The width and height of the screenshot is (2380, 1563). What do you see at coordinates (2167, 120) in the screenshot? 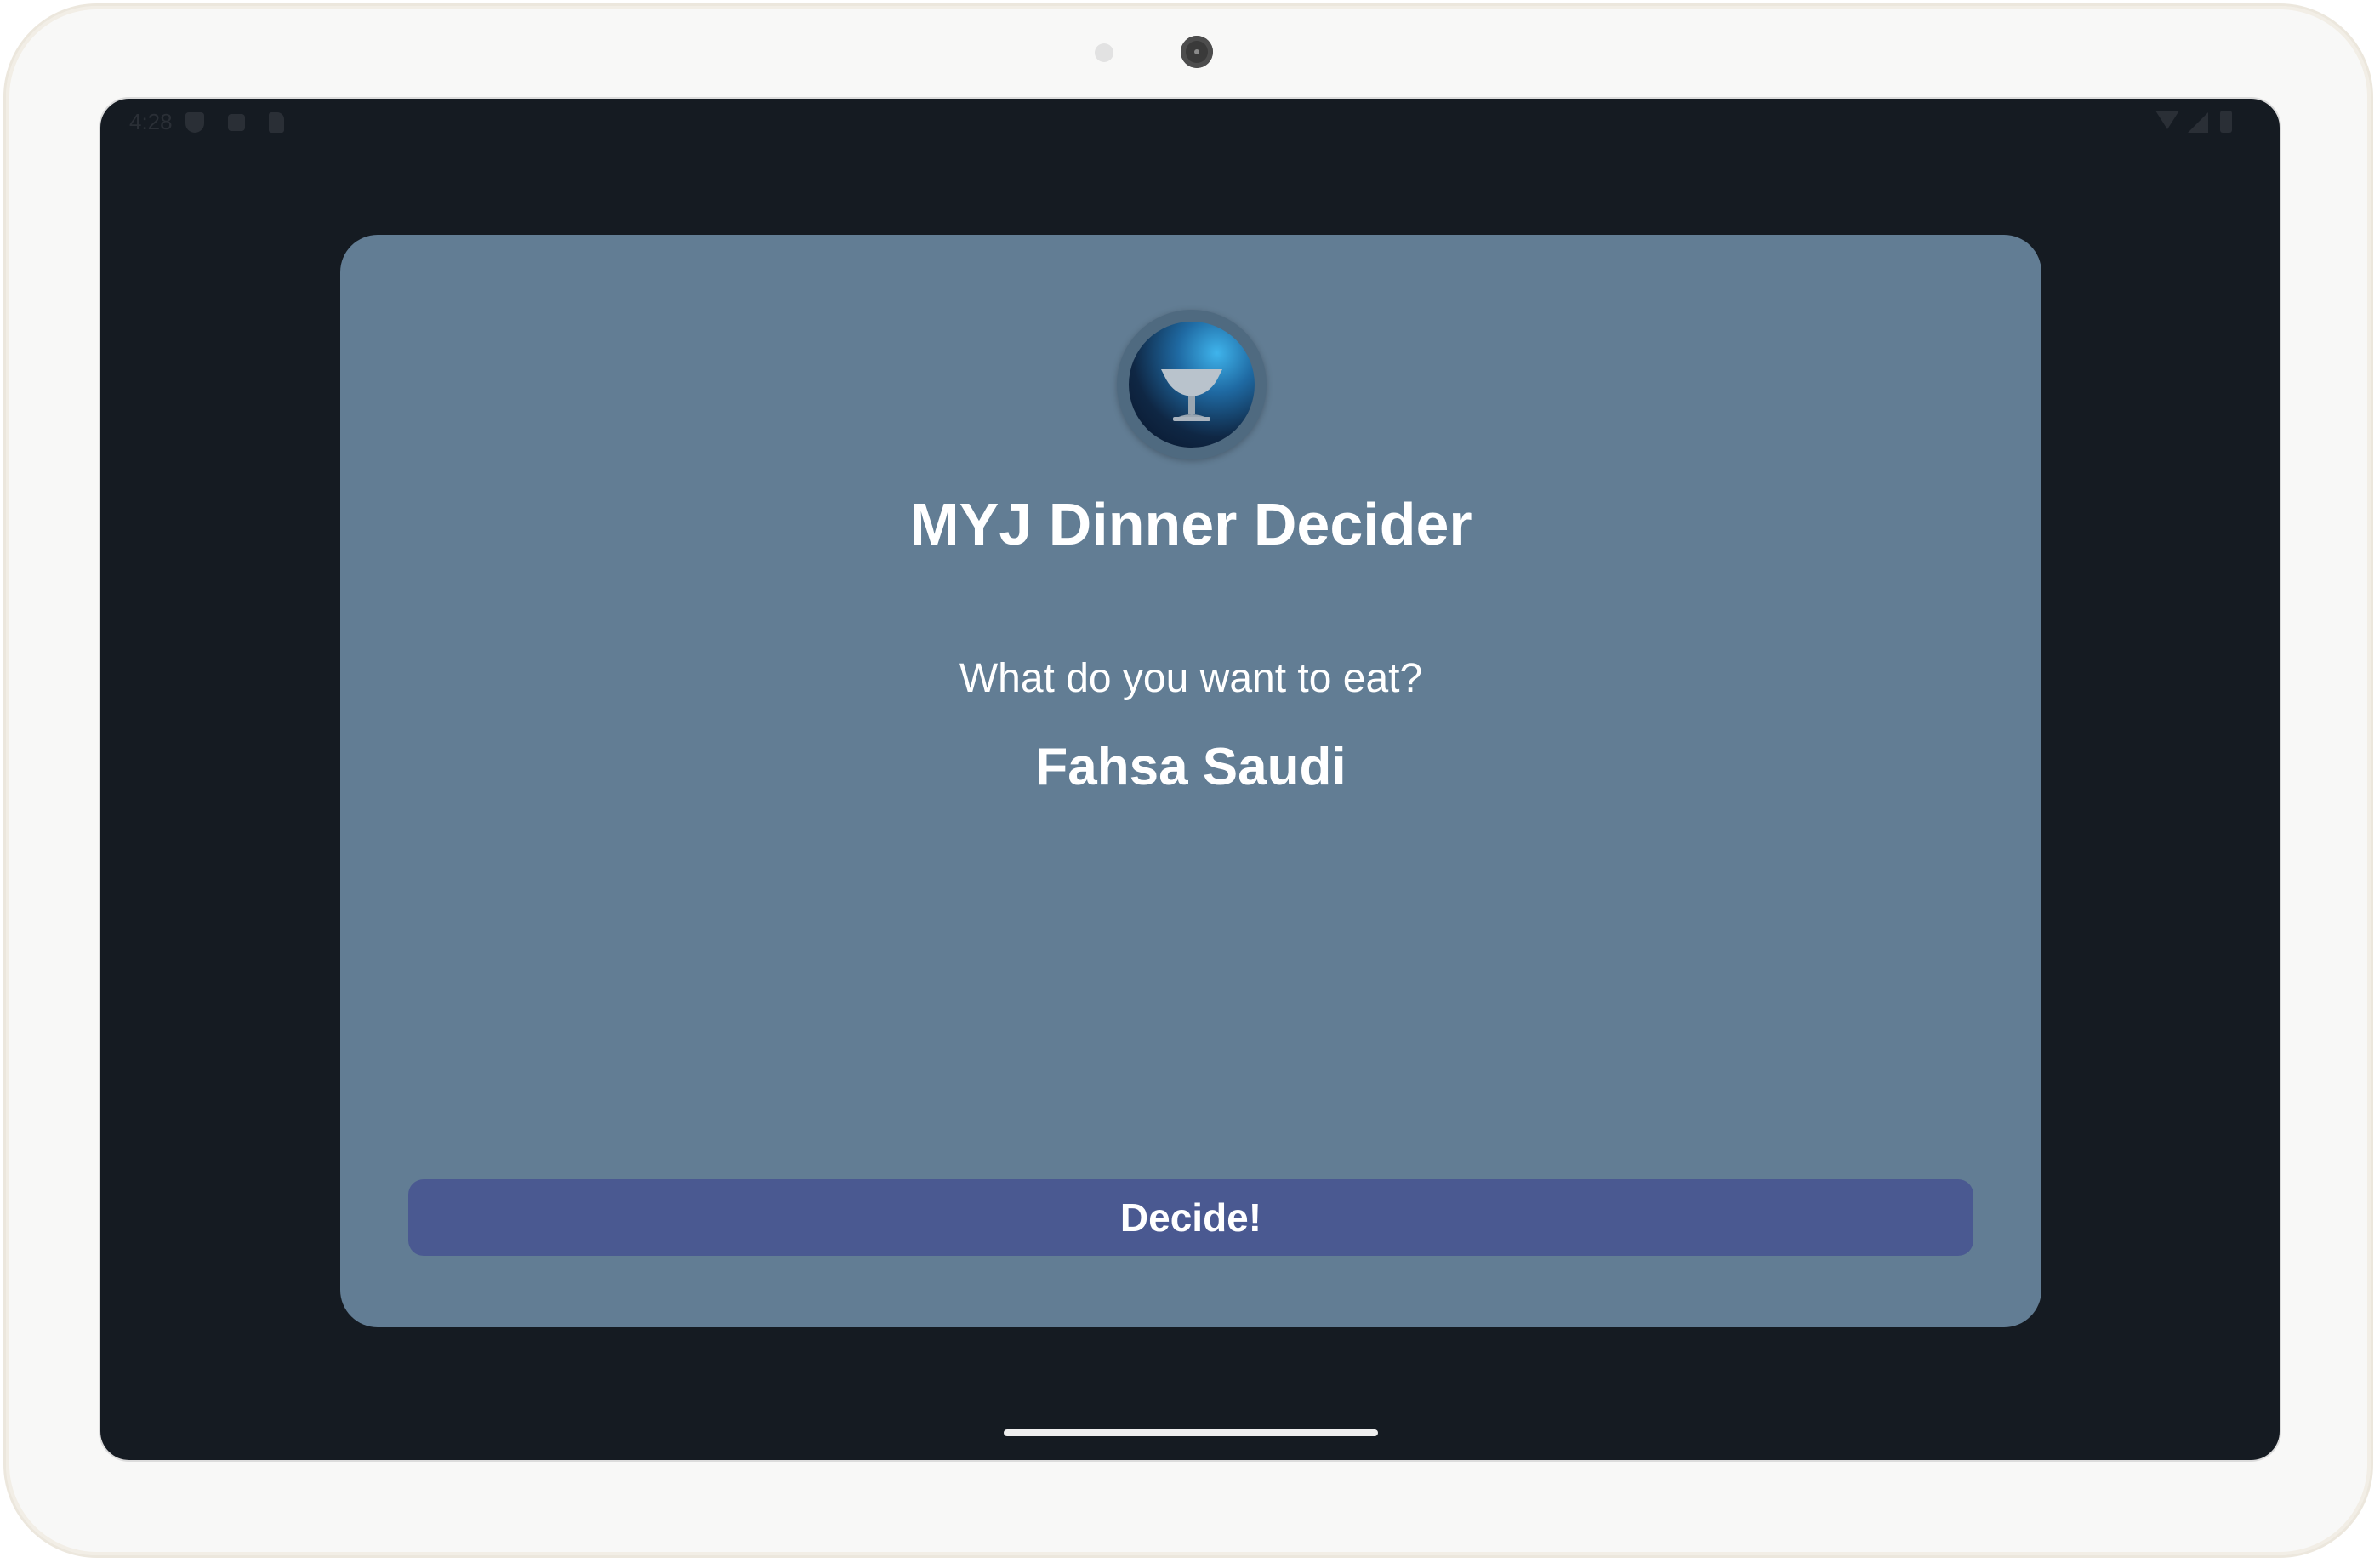
I see `wifi-icon` at bounding box center [2167, 120].